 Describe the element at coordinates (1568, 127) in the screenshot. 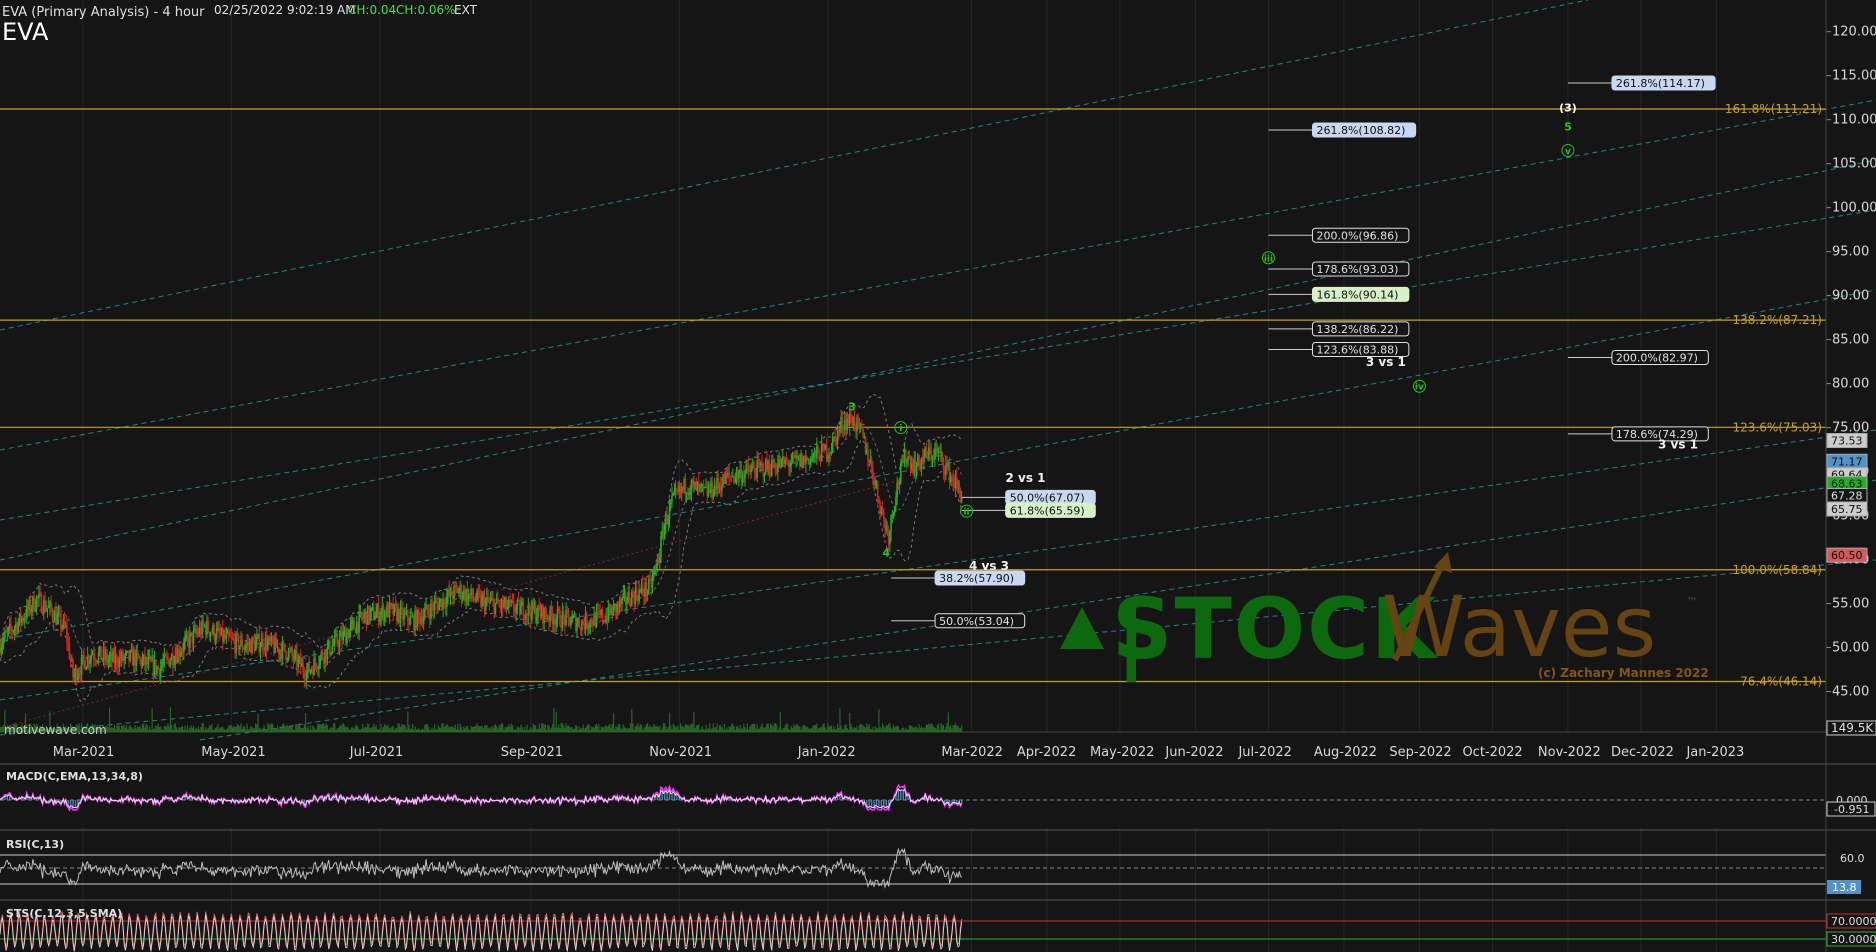

I see `wave-label: 5` at that location.